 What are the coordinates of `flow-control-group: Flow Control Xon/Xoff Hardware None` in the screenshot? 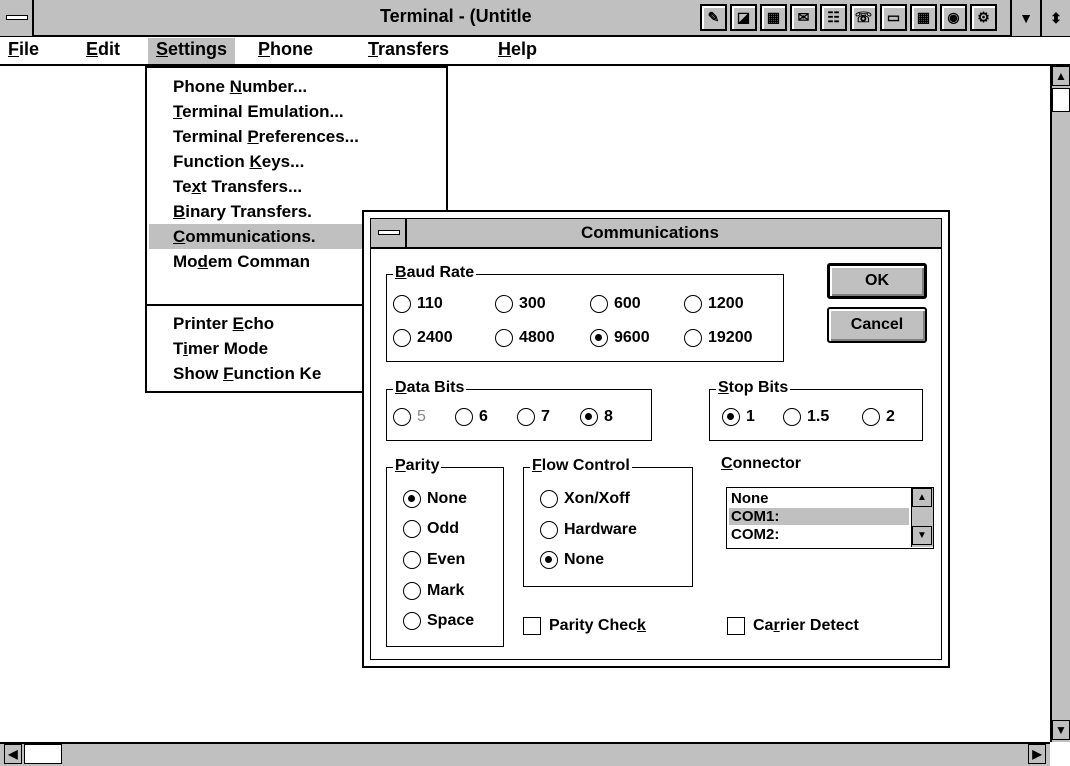 It's located at (608, 521).